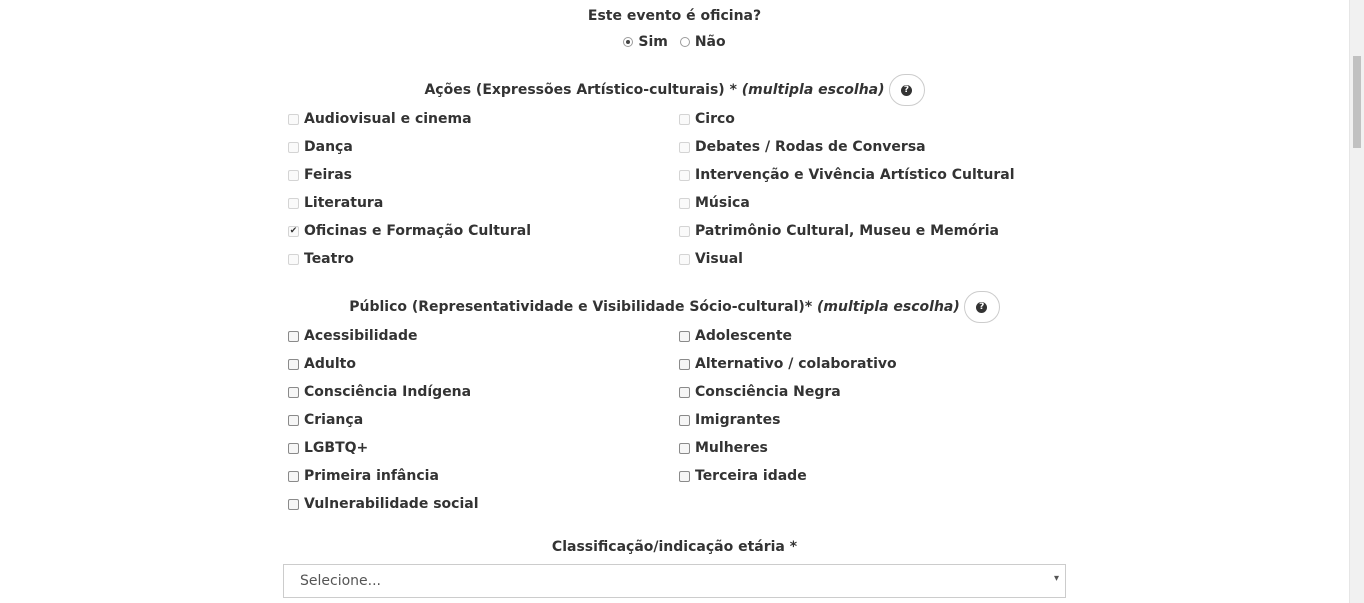 The image size is (1364, 603). What do you see at coordinates (628, 42) in the screenshot?
I see `radio-sim-control` at bounding box center [628, 42].